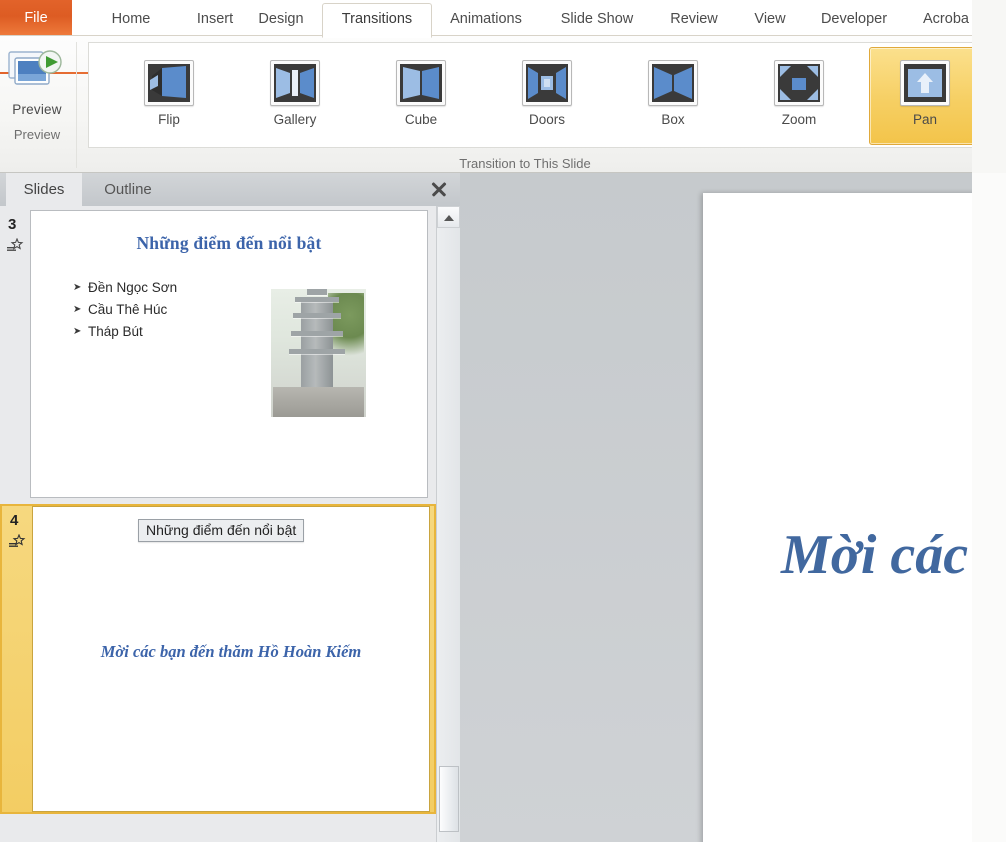 Image resolution: width=1006 pixels, height=842 pixels. I want to click on preview-group-label: Preview, so click(37, 134).